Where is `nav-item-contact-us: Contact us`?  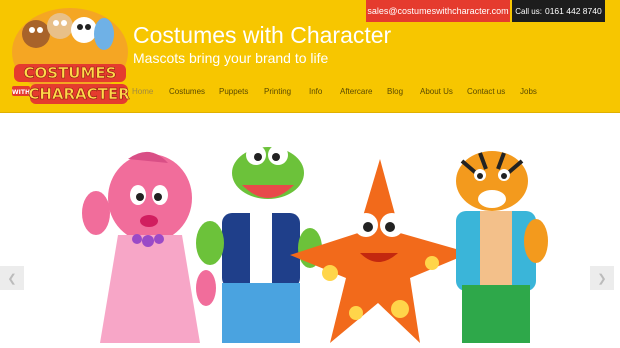 nav-item-contact-us: Contact us is located at coordinates (486, 91).